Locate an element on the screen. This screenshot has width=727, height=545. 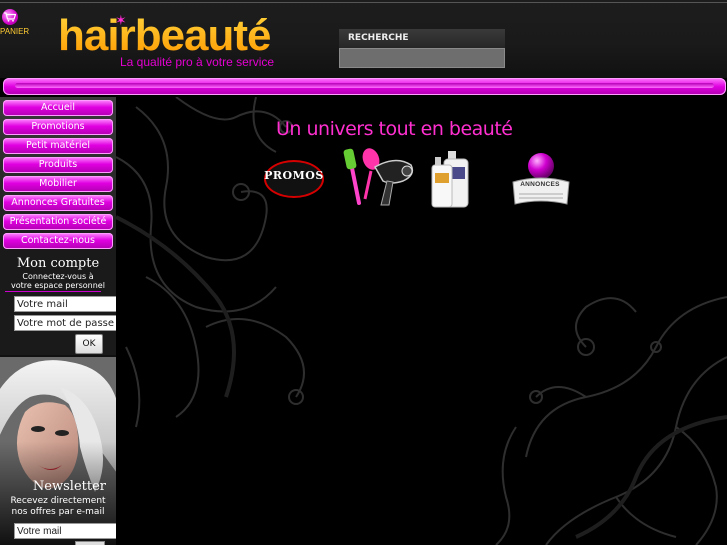
menu-item-accueil: Accueil is located at coordinates (58, 108).